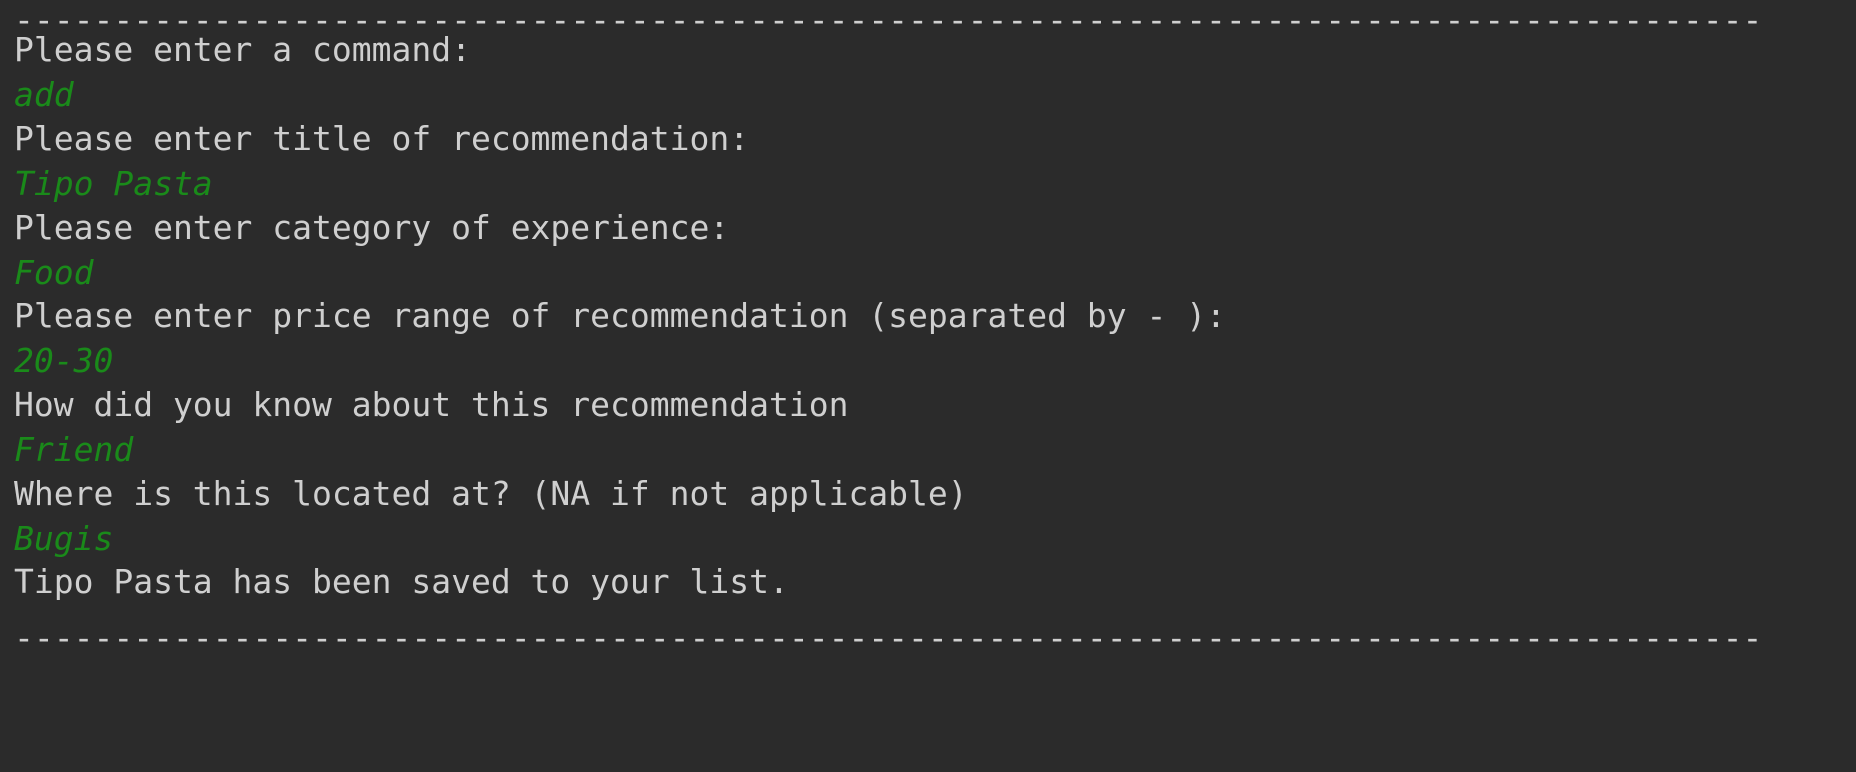  What do you see at coordinates (54, 272) in the screenshot?
I see `user-input-category: Food` at bounding box center [54, 272].